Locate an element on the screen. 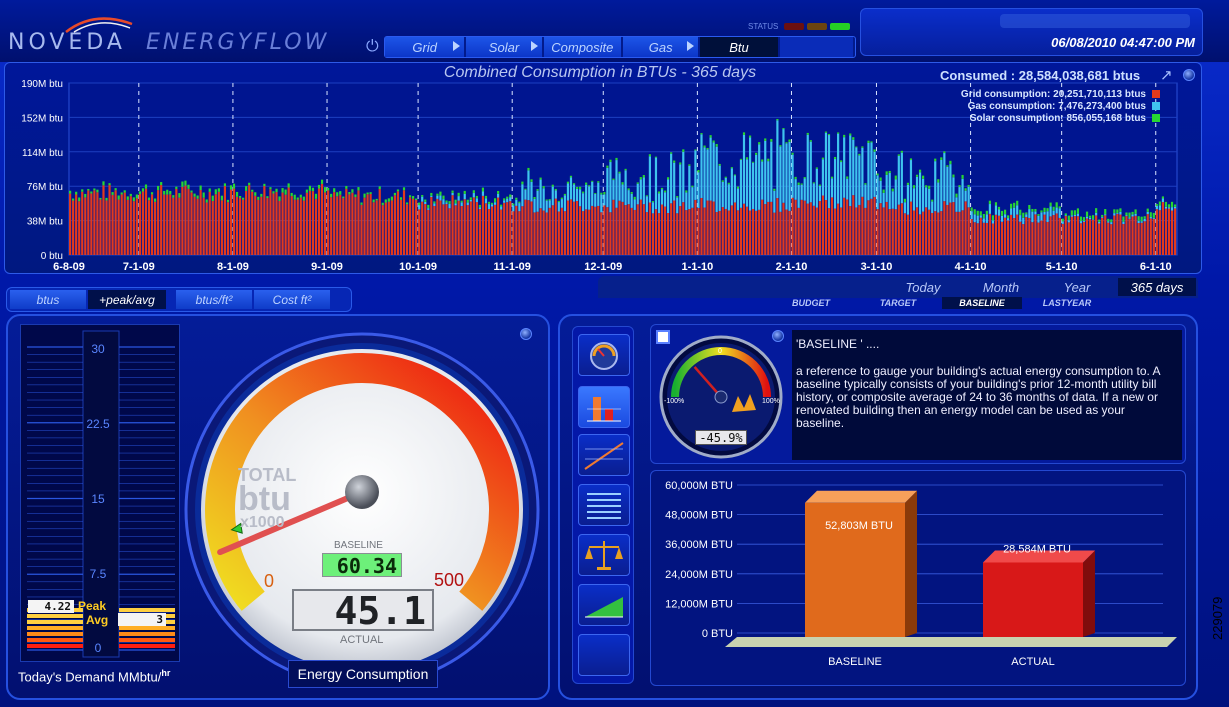 This screenshot has width=1229, height=707. chart-settings-knob is located at coordinates (1189, 75).